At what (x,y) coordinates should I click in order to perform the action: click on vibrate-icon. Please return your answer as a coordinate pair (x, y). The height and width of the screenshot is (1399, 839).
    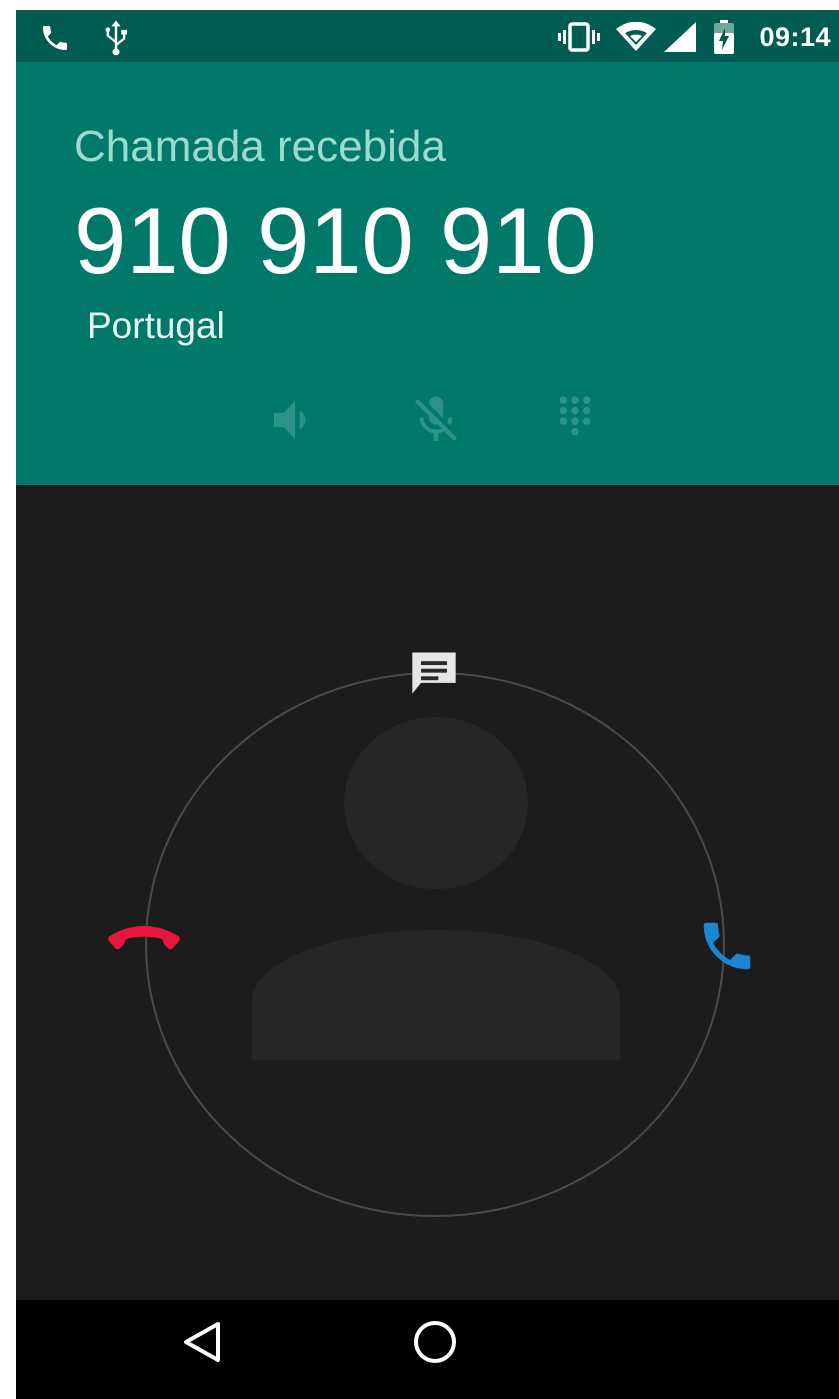
    Looking at the image, I should click on (579, 39).